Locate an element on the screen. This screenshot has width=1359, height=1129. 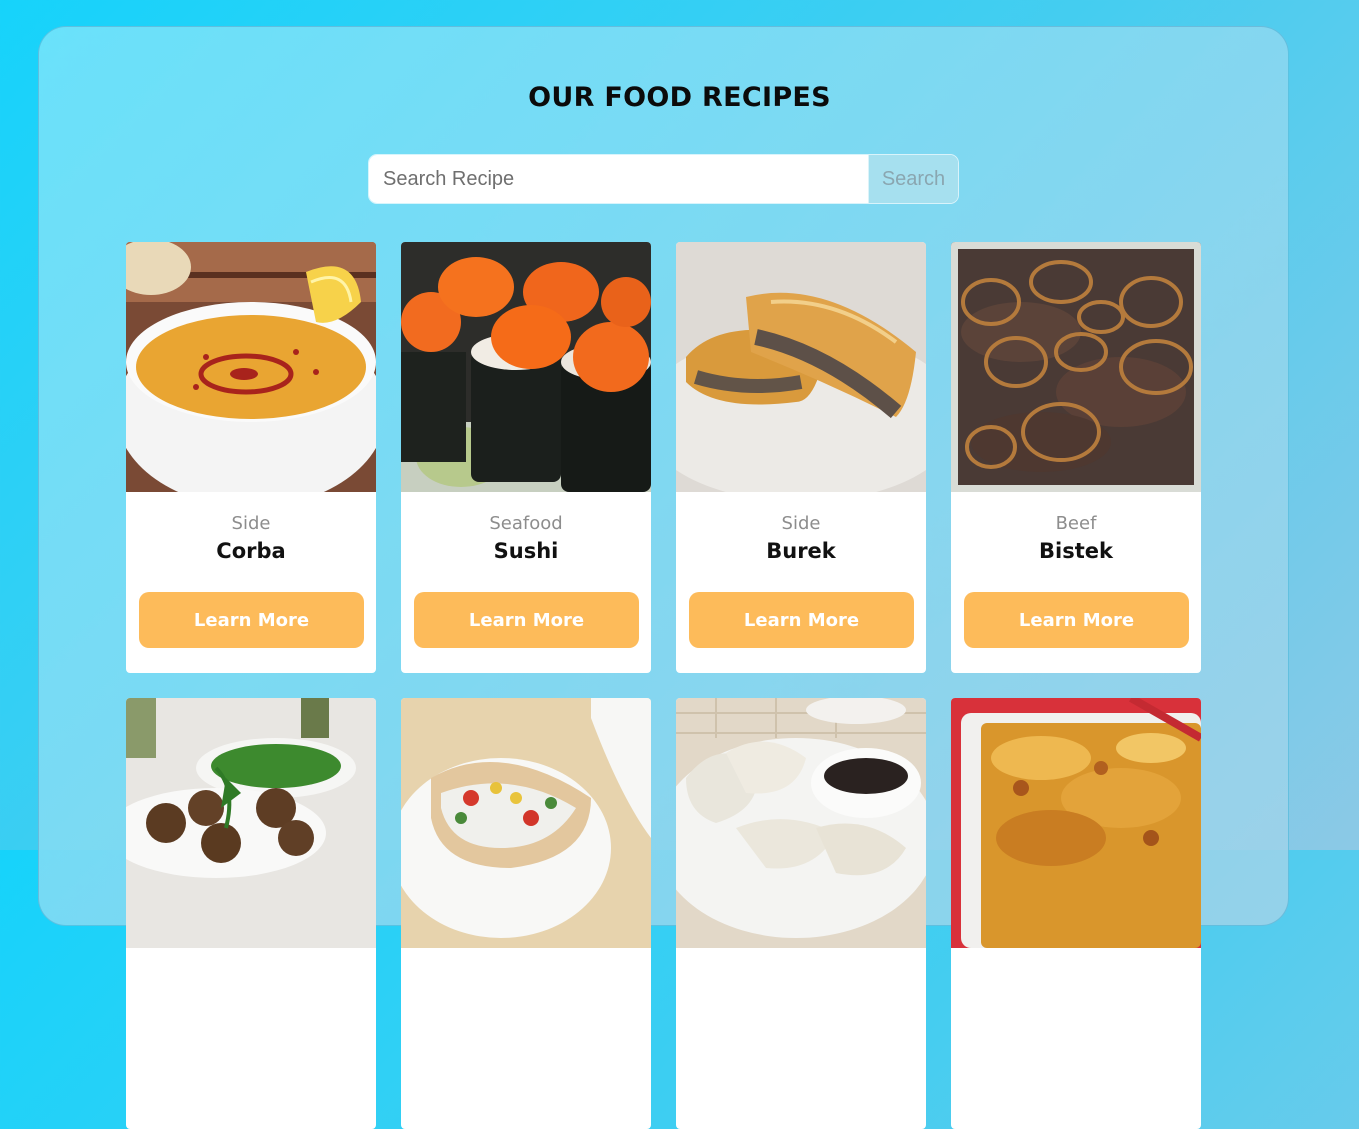
recipe-card: Seafood Sushi Learn More is located at coordinates (526, 457).